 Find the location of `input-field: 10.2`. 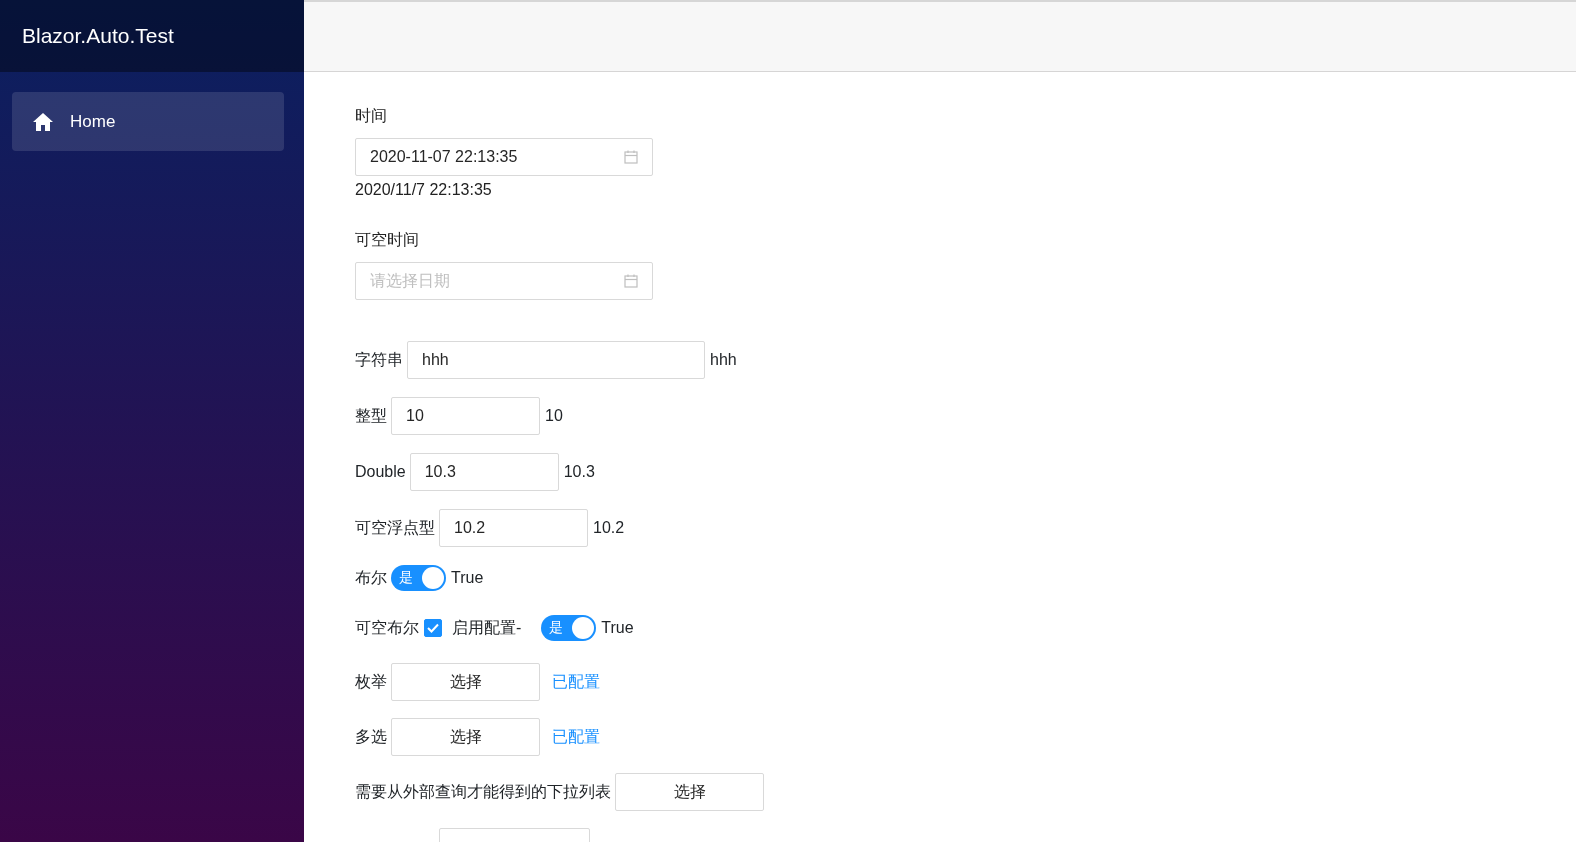

input-field: 10.2 is located at coordinates (513, 528).